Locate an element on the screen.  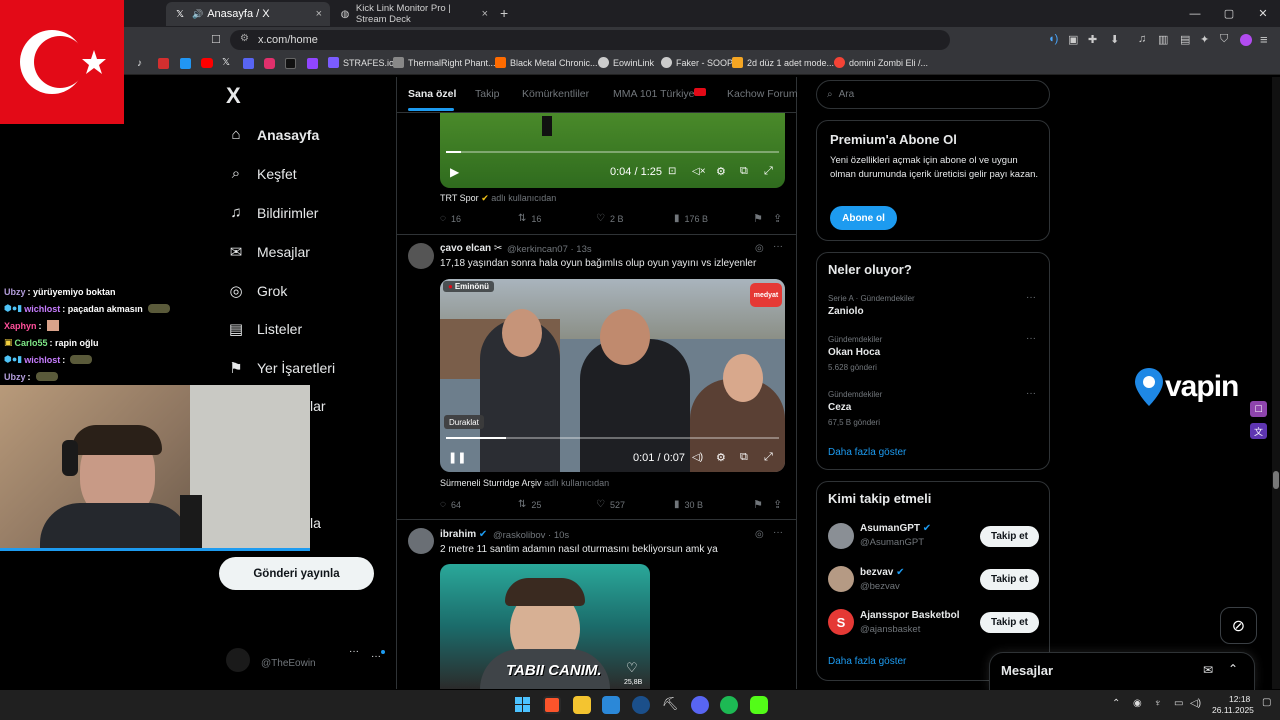
minimize-button: — is located at coordinates (1195, 13).